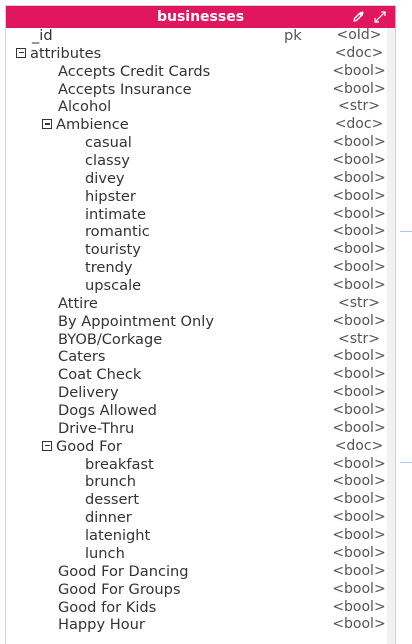 This screenshot has height=644, width=412. Describe the element at coordinates (193, 215) in the screenshot. I see `field-row: intimate <bool>` at that location.